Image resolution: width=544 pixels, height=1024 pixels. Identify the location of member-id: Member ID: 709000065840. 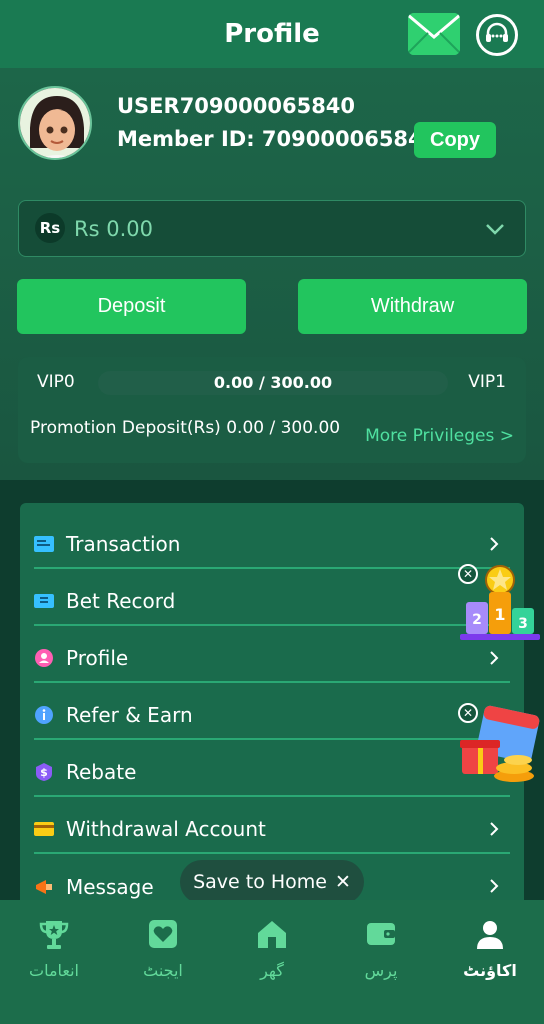
(277, 139).